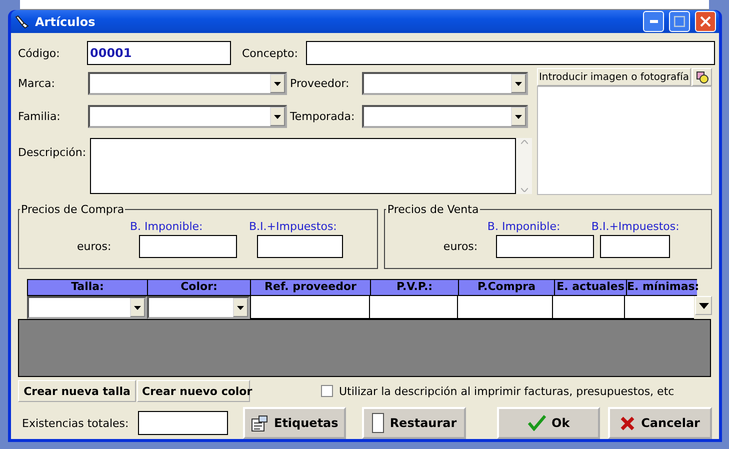 This screenshot has height=449, width=729. I want to click on scrollbar, so click(524, 166).